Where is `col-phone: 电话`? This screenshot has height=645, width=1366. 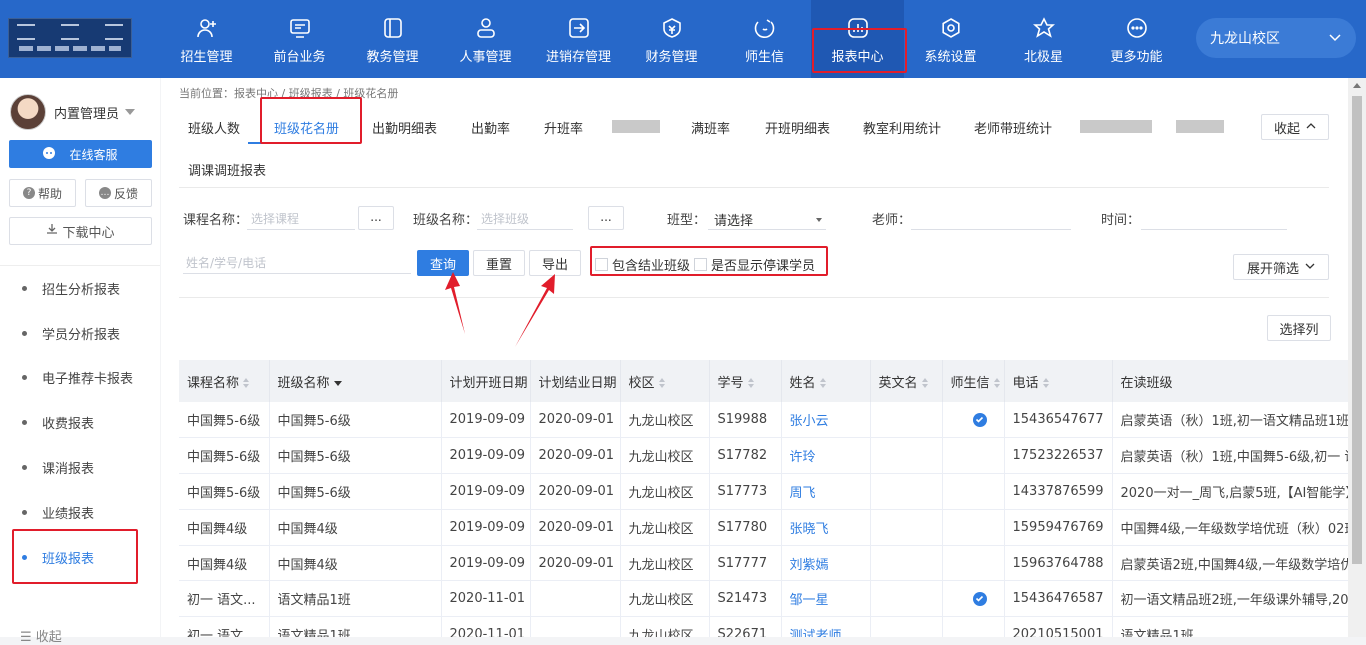
col-phone: 电话 is located at coordinates (1058, 381).